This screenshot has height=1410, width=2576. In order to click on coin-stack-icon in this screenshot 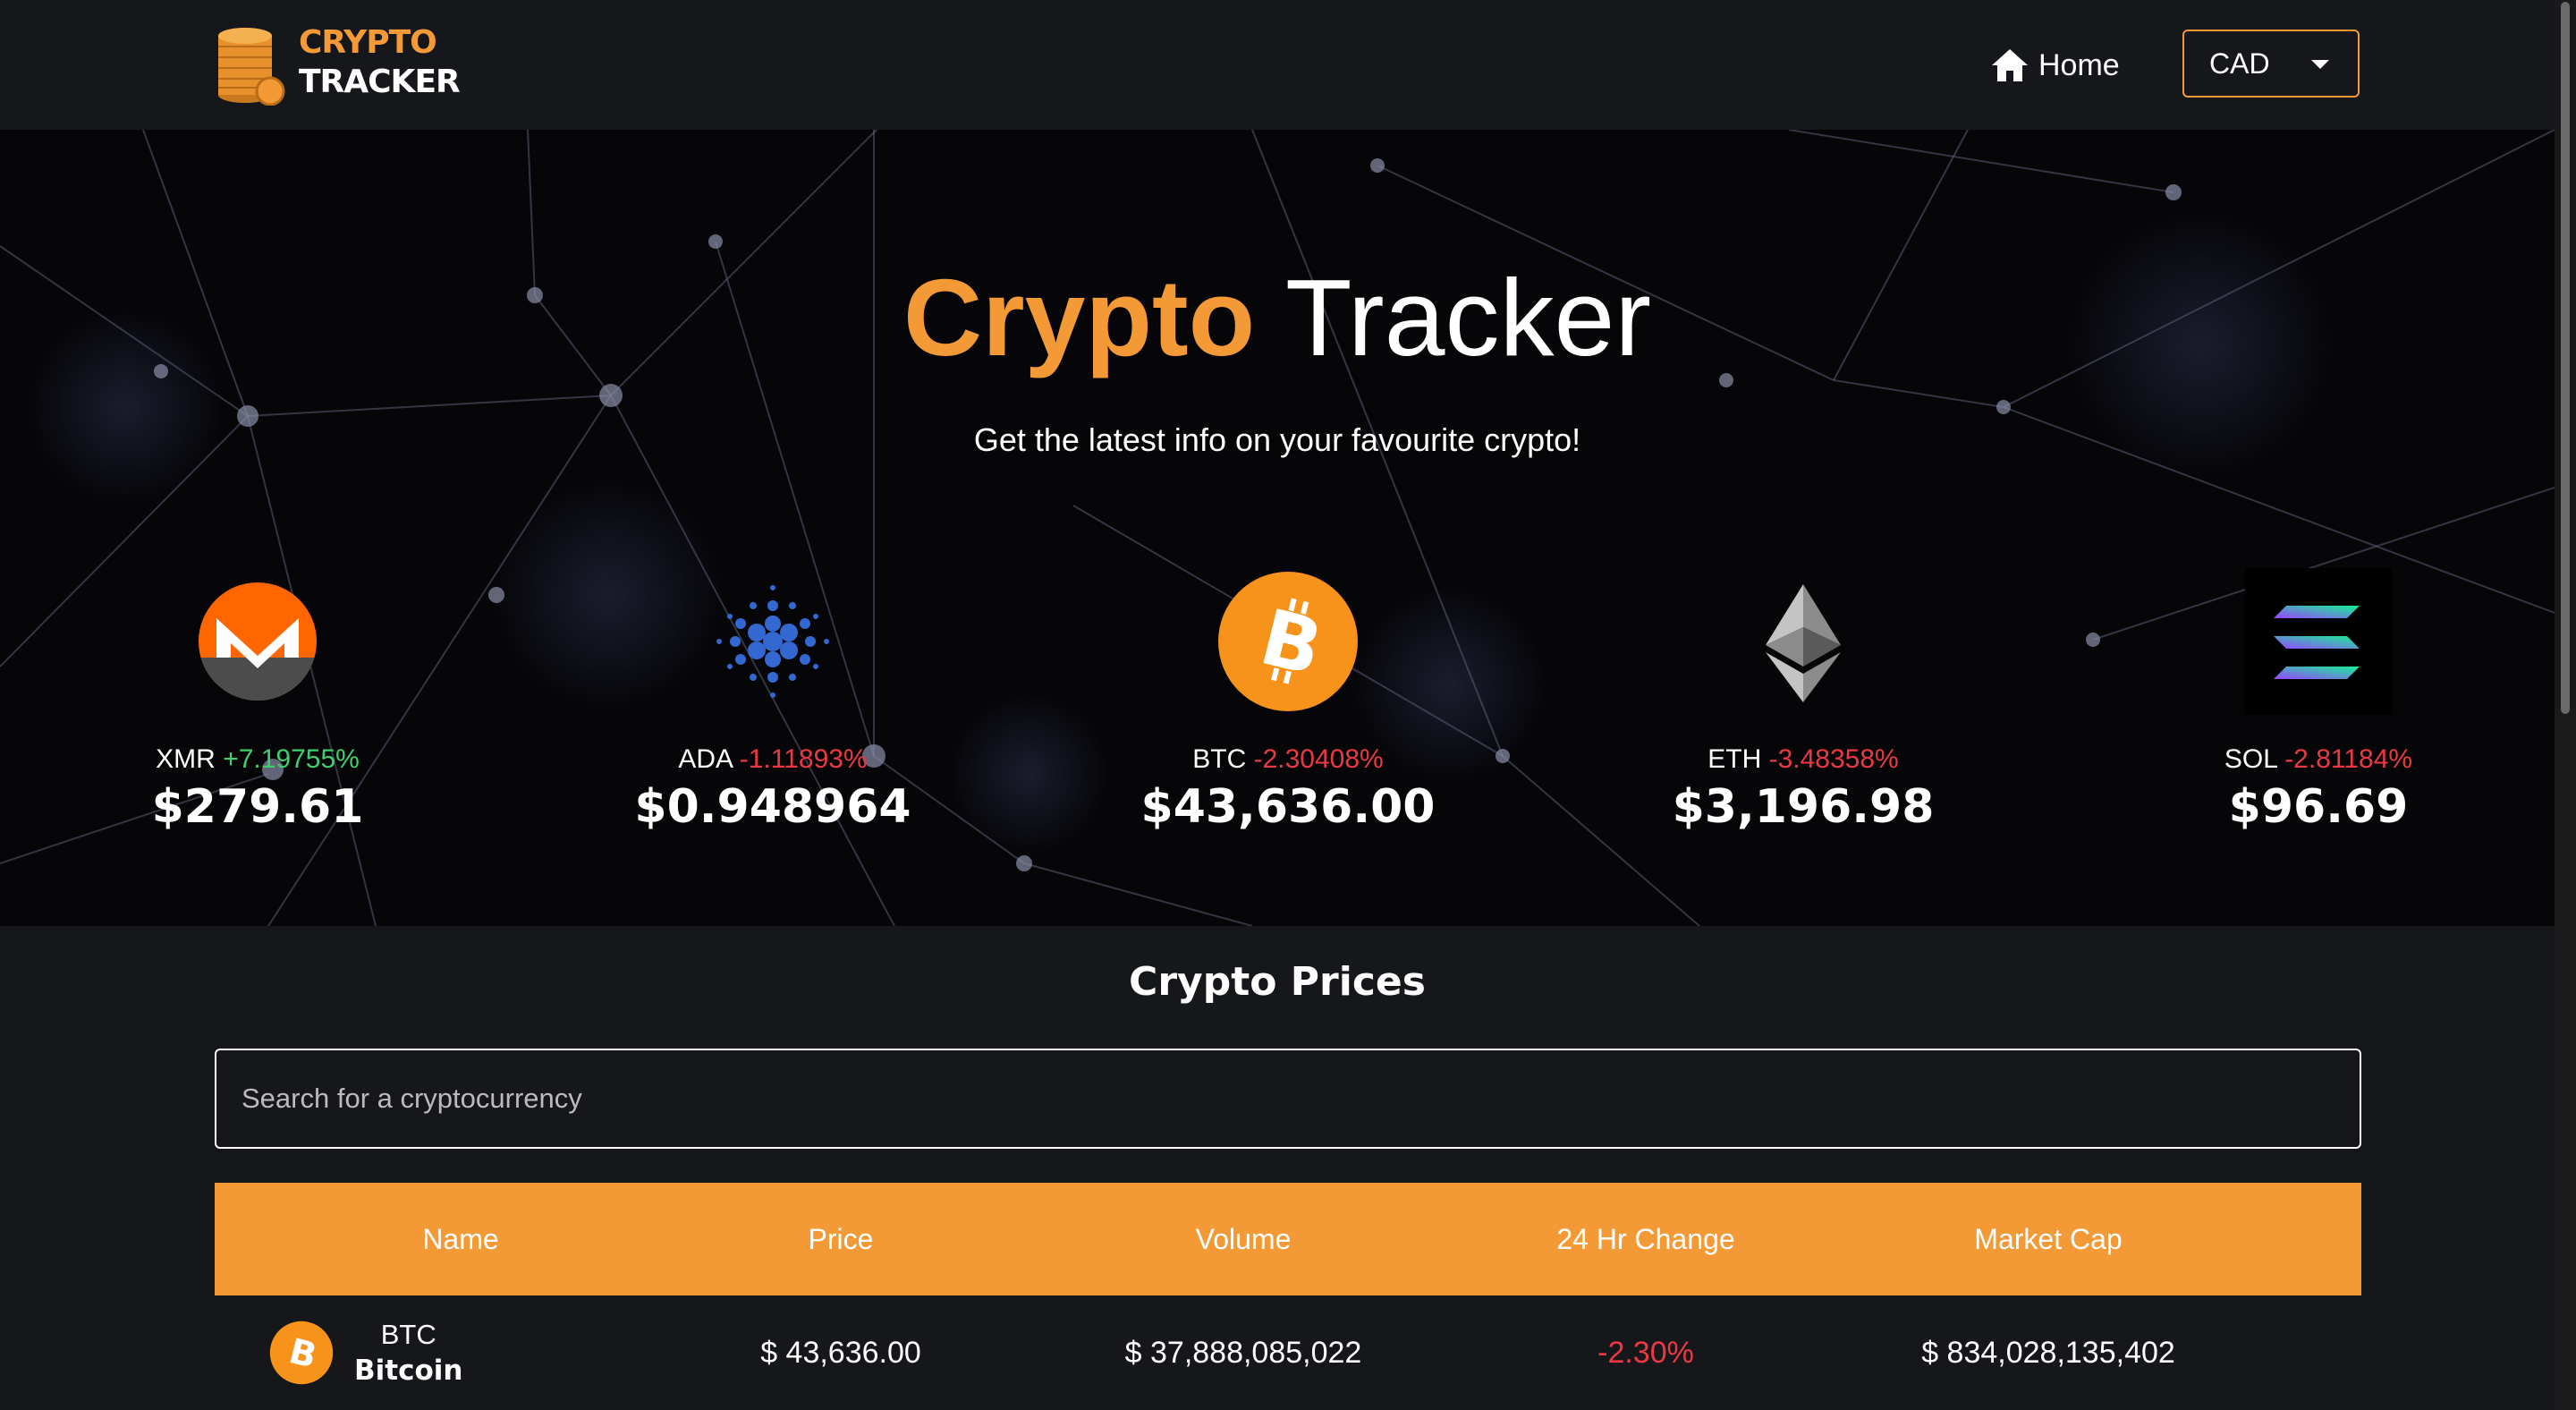, I will do `click(251, 67)`.